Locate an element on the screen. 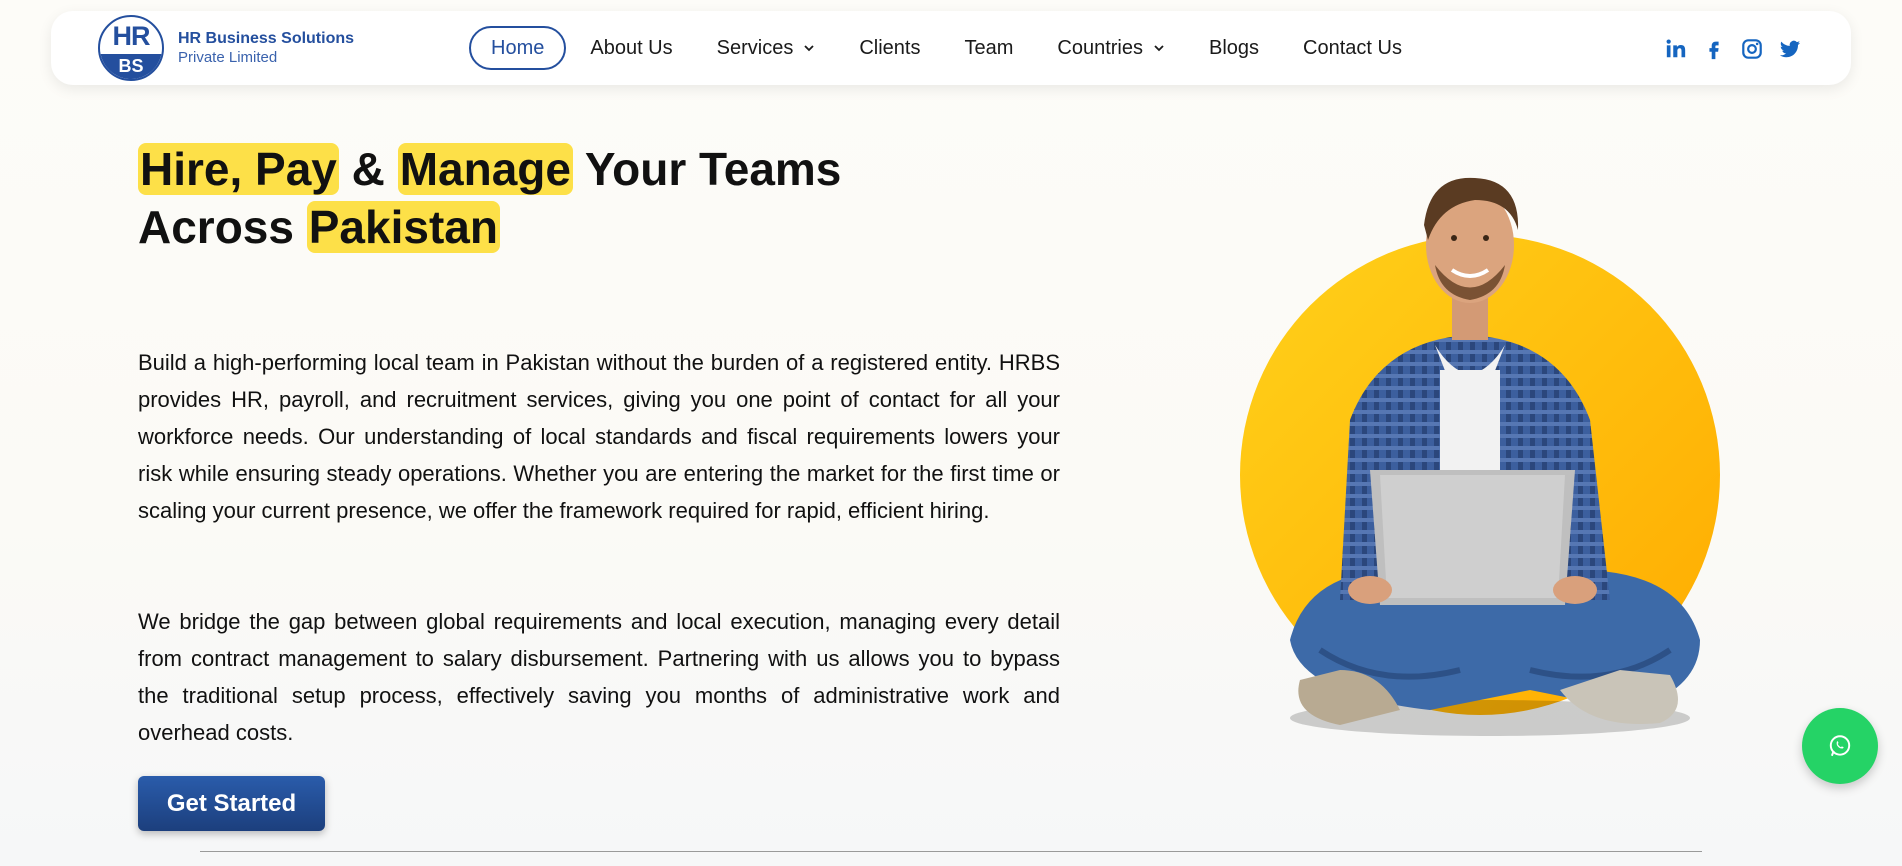 The image size is (1902, 866). facebook-icon is located at coordinates (1714, 49).